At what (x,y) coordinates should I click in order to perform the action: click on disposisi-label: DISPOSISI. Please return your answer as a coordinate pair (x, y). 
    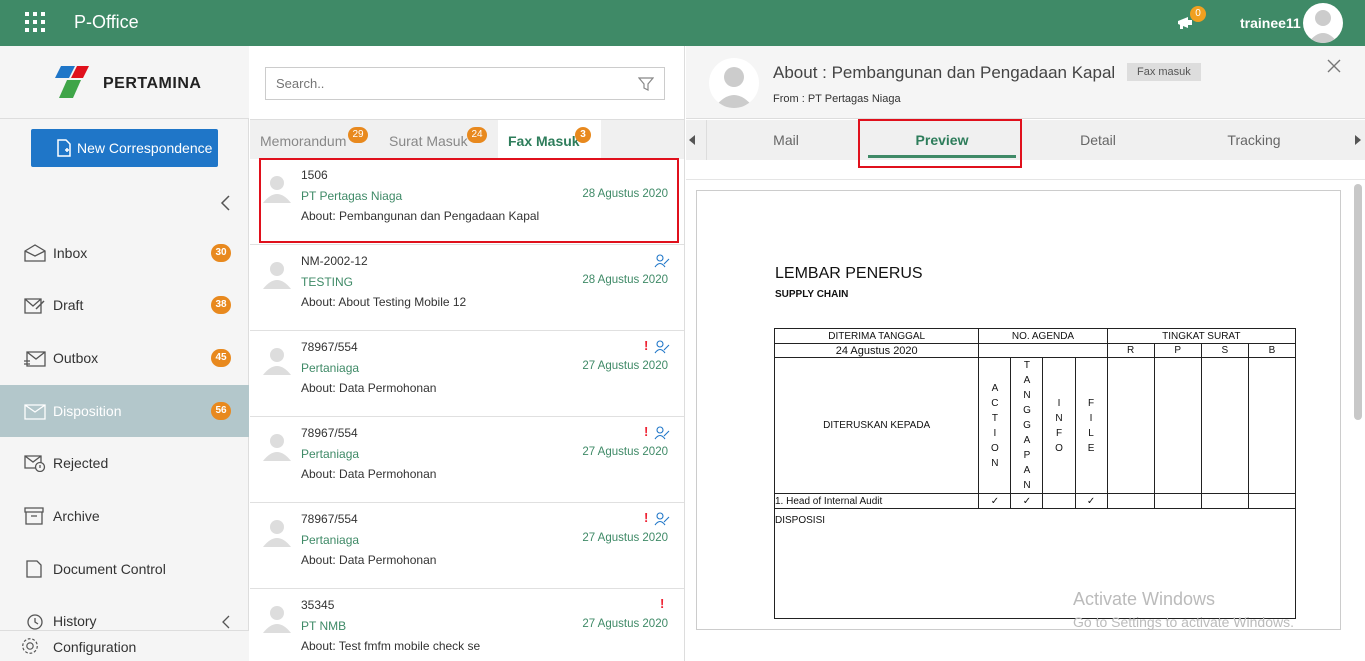
    Looking at the image, I should click on (800, 520).